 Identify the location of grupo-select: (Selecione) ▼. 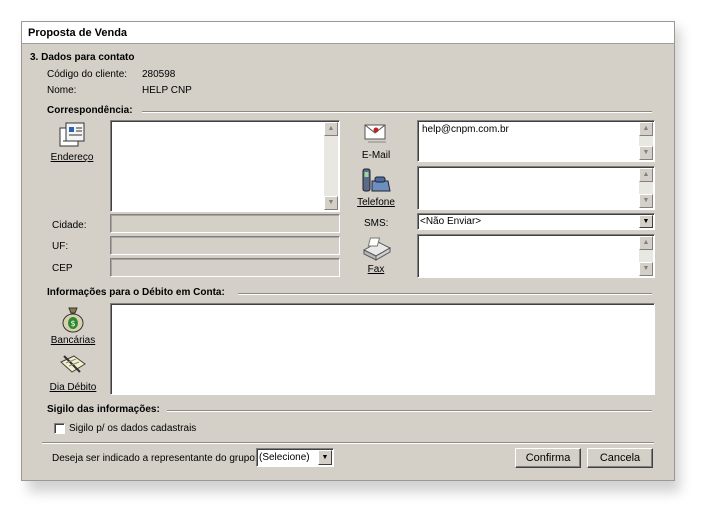
(295, 457).